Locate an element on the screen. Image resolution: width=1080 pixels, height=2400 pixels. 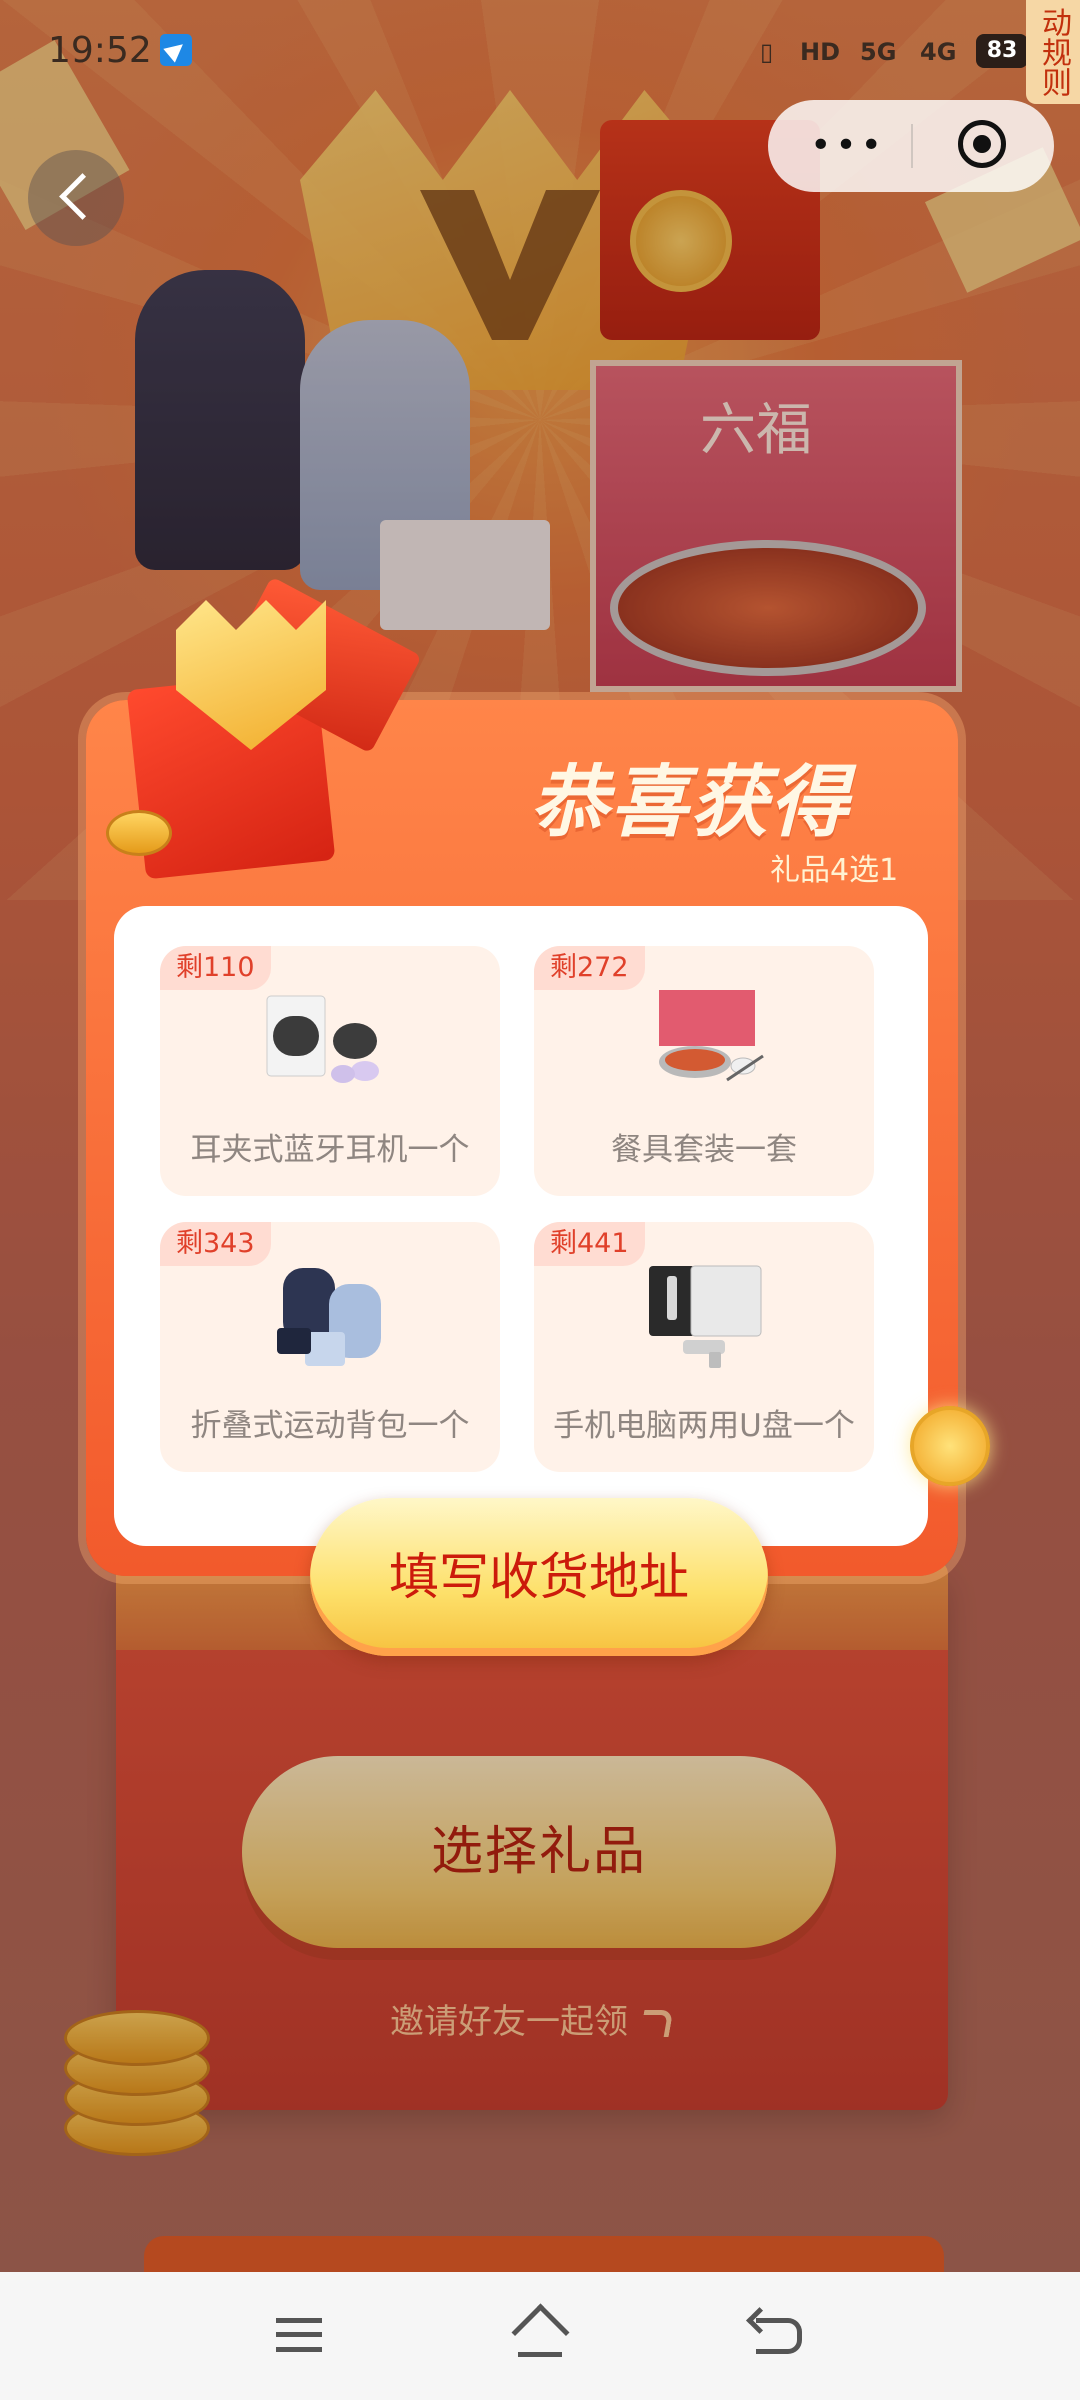
prize-card-tableware: 剩272 餐具套装一套 is located at coordinates (704, 1071).